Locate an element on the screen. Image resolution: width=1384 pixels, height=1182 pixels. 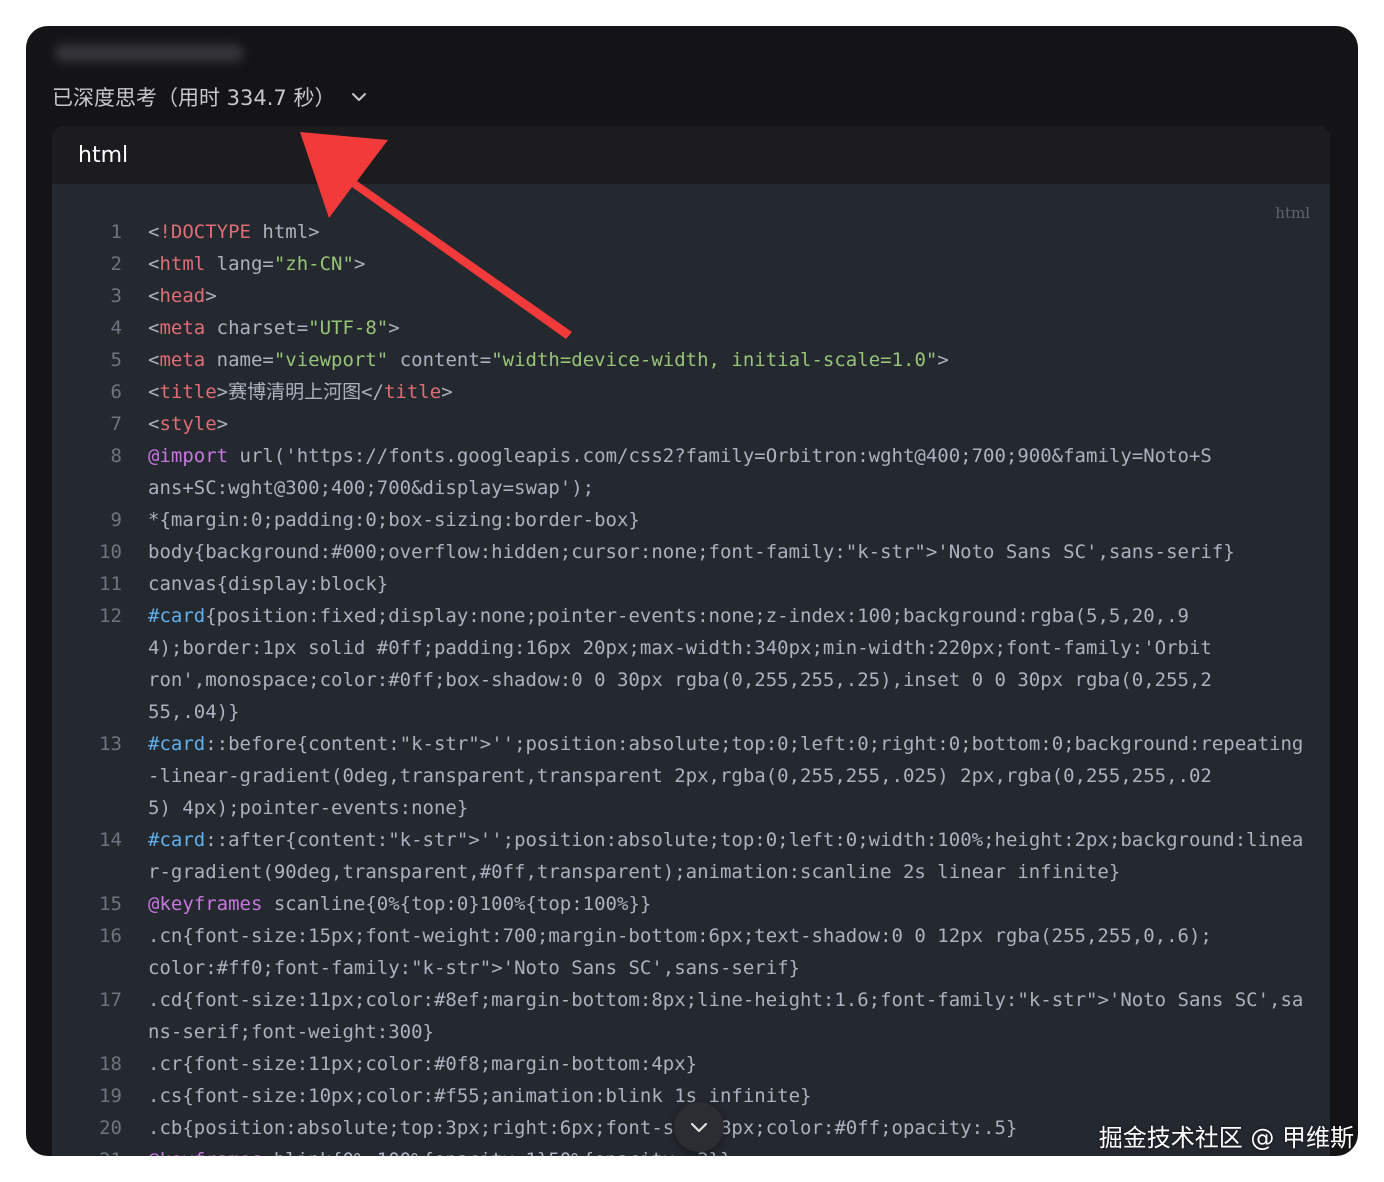
code-language-title: html is located at coordinates (103, 155).